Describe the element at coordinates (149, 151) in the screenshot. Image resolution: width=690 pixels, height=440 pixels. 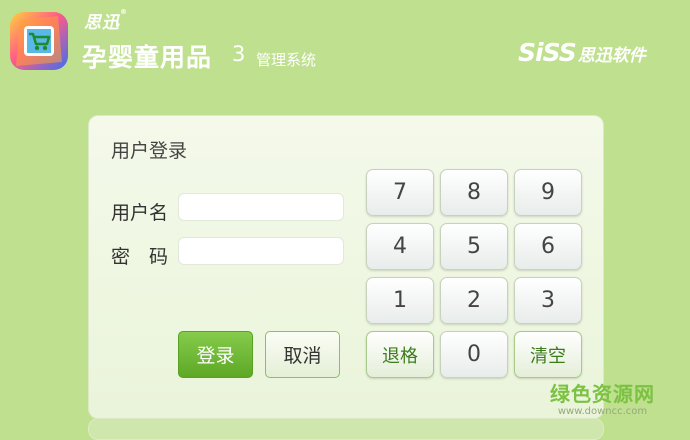
I see `login-title: 用户登录` at that location.